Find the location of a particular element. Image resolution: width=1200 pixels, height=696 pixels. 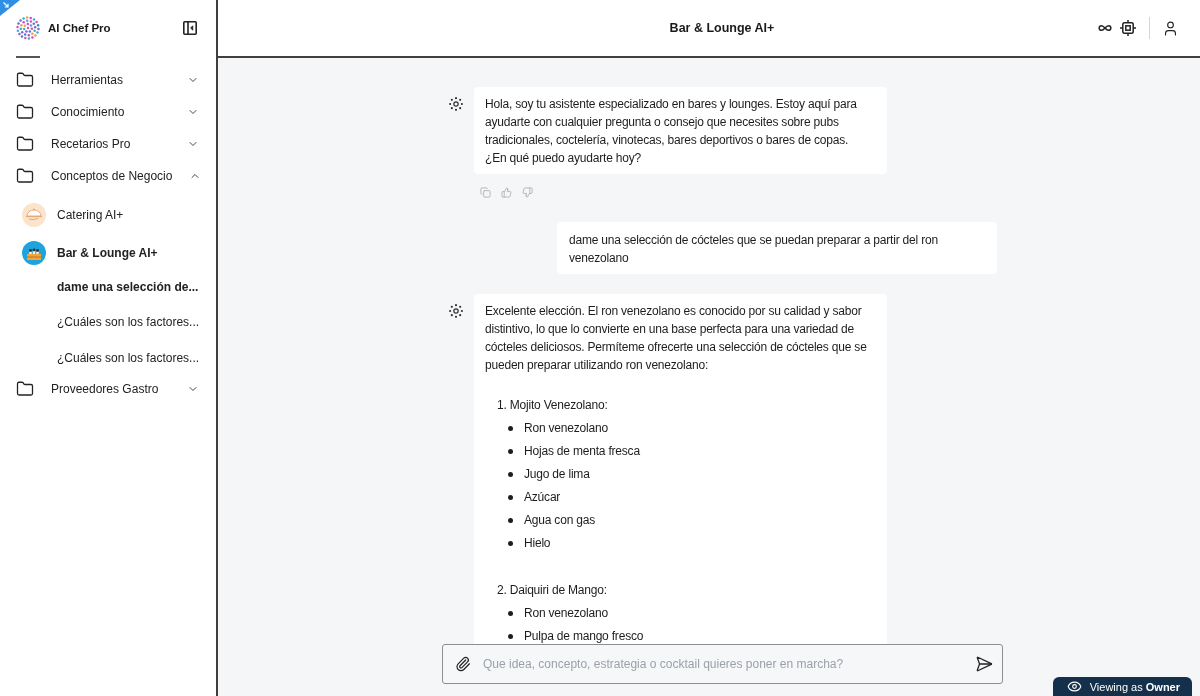

message-text: Excelente elección. El ron venezolano es conocido por su calidad y sabor distintivo, lo que lo convierte en una base perfecta para una variedad de cócteles deliciosos. Permíteme ofrecerte una selección de cócteles que se pueden preparar utilizando ron venezolano: is located at coordinates (676, 338).